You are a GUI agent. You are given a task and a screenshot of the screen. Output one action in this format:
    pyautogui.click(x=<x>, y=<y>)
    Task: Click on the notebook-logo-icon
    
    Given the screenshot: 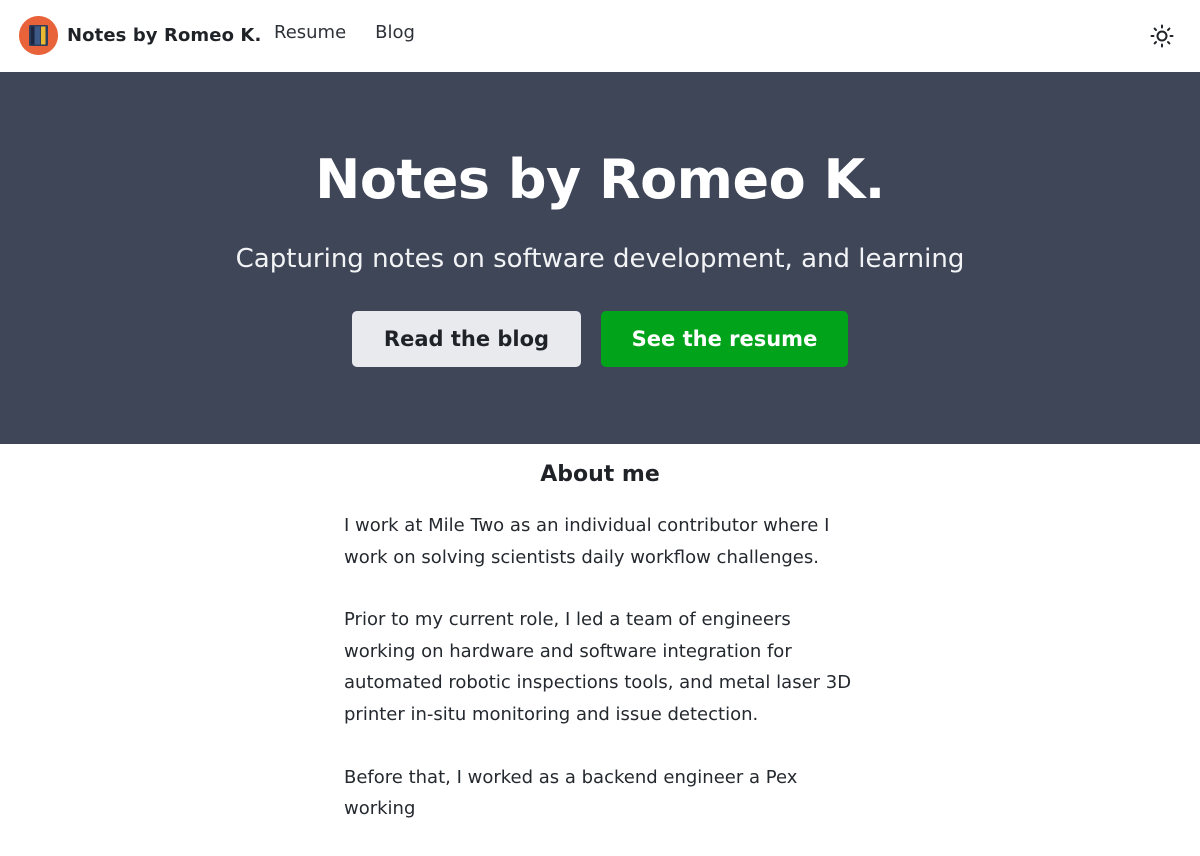 What is the action you would take?
    pyautogui.click(x=38, y=35)
    